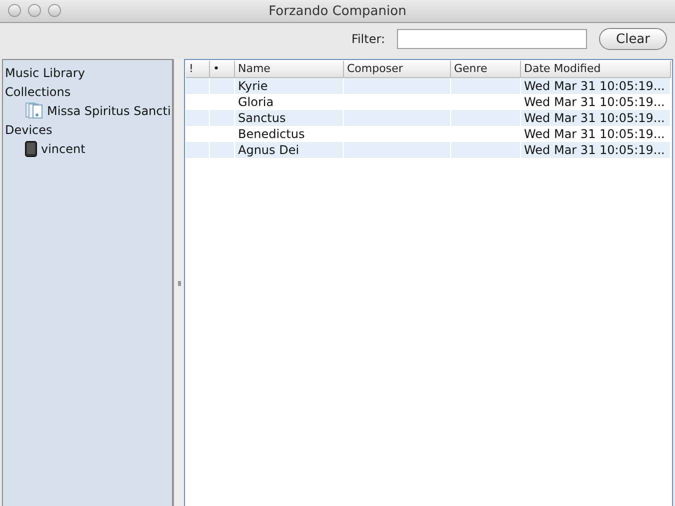 The image size is (675, 506). I want to click on device-icon, so click(31, 148).